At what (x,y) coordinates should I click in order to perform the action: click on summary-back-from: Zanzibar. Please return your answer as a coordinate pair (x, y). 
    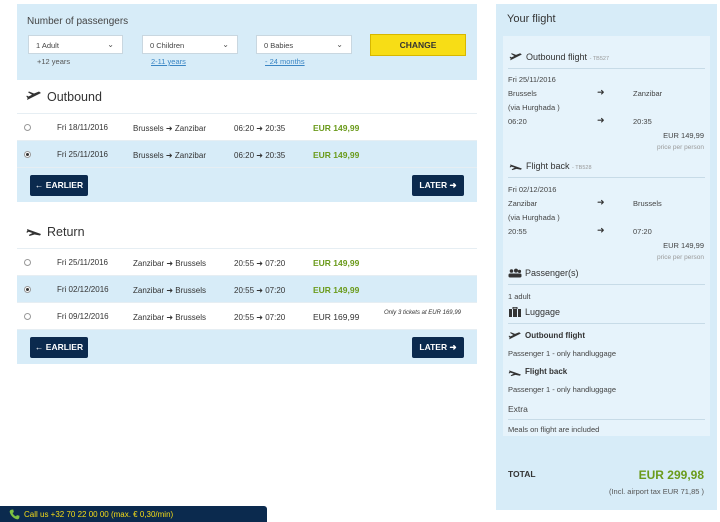
    Looking at the image, I should click on (523, 203).